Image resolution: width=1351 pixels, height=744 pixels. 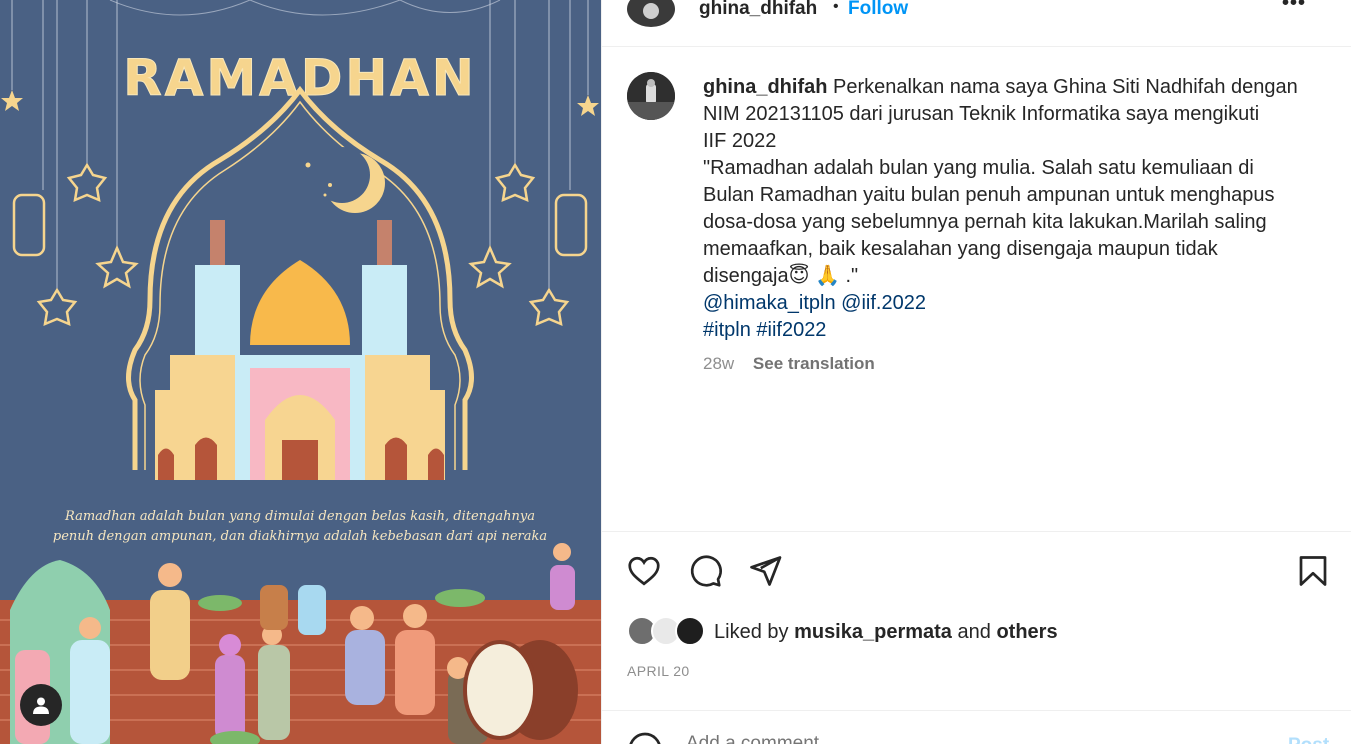 I want to click on tagged-users-button, so click(x=41, y=705).